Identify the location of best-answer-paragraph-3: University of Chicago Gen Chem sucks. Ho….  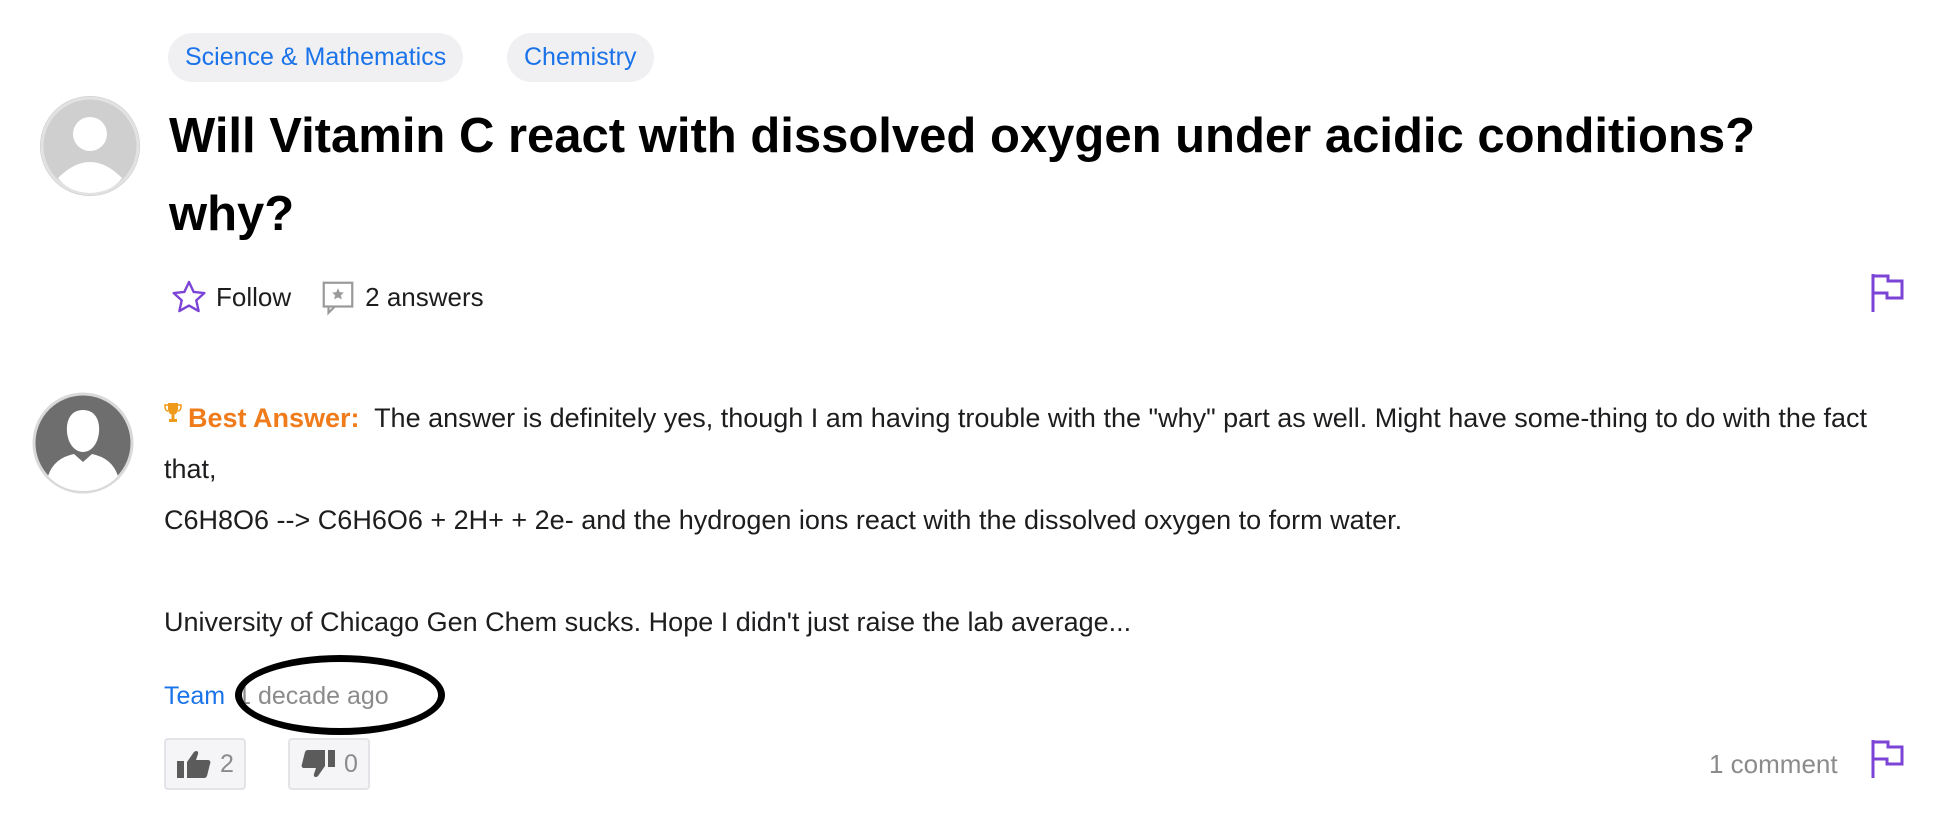
(648, 622).